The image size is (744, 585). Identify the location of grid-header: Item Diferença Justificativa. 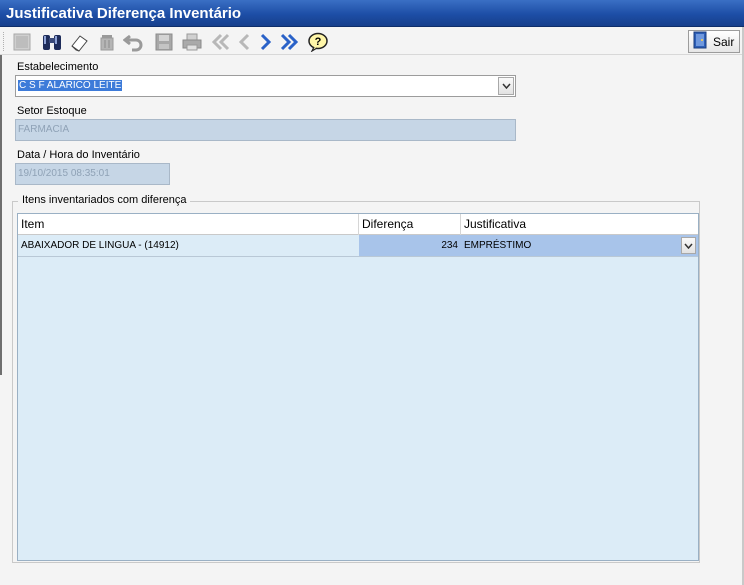
(358, 224).